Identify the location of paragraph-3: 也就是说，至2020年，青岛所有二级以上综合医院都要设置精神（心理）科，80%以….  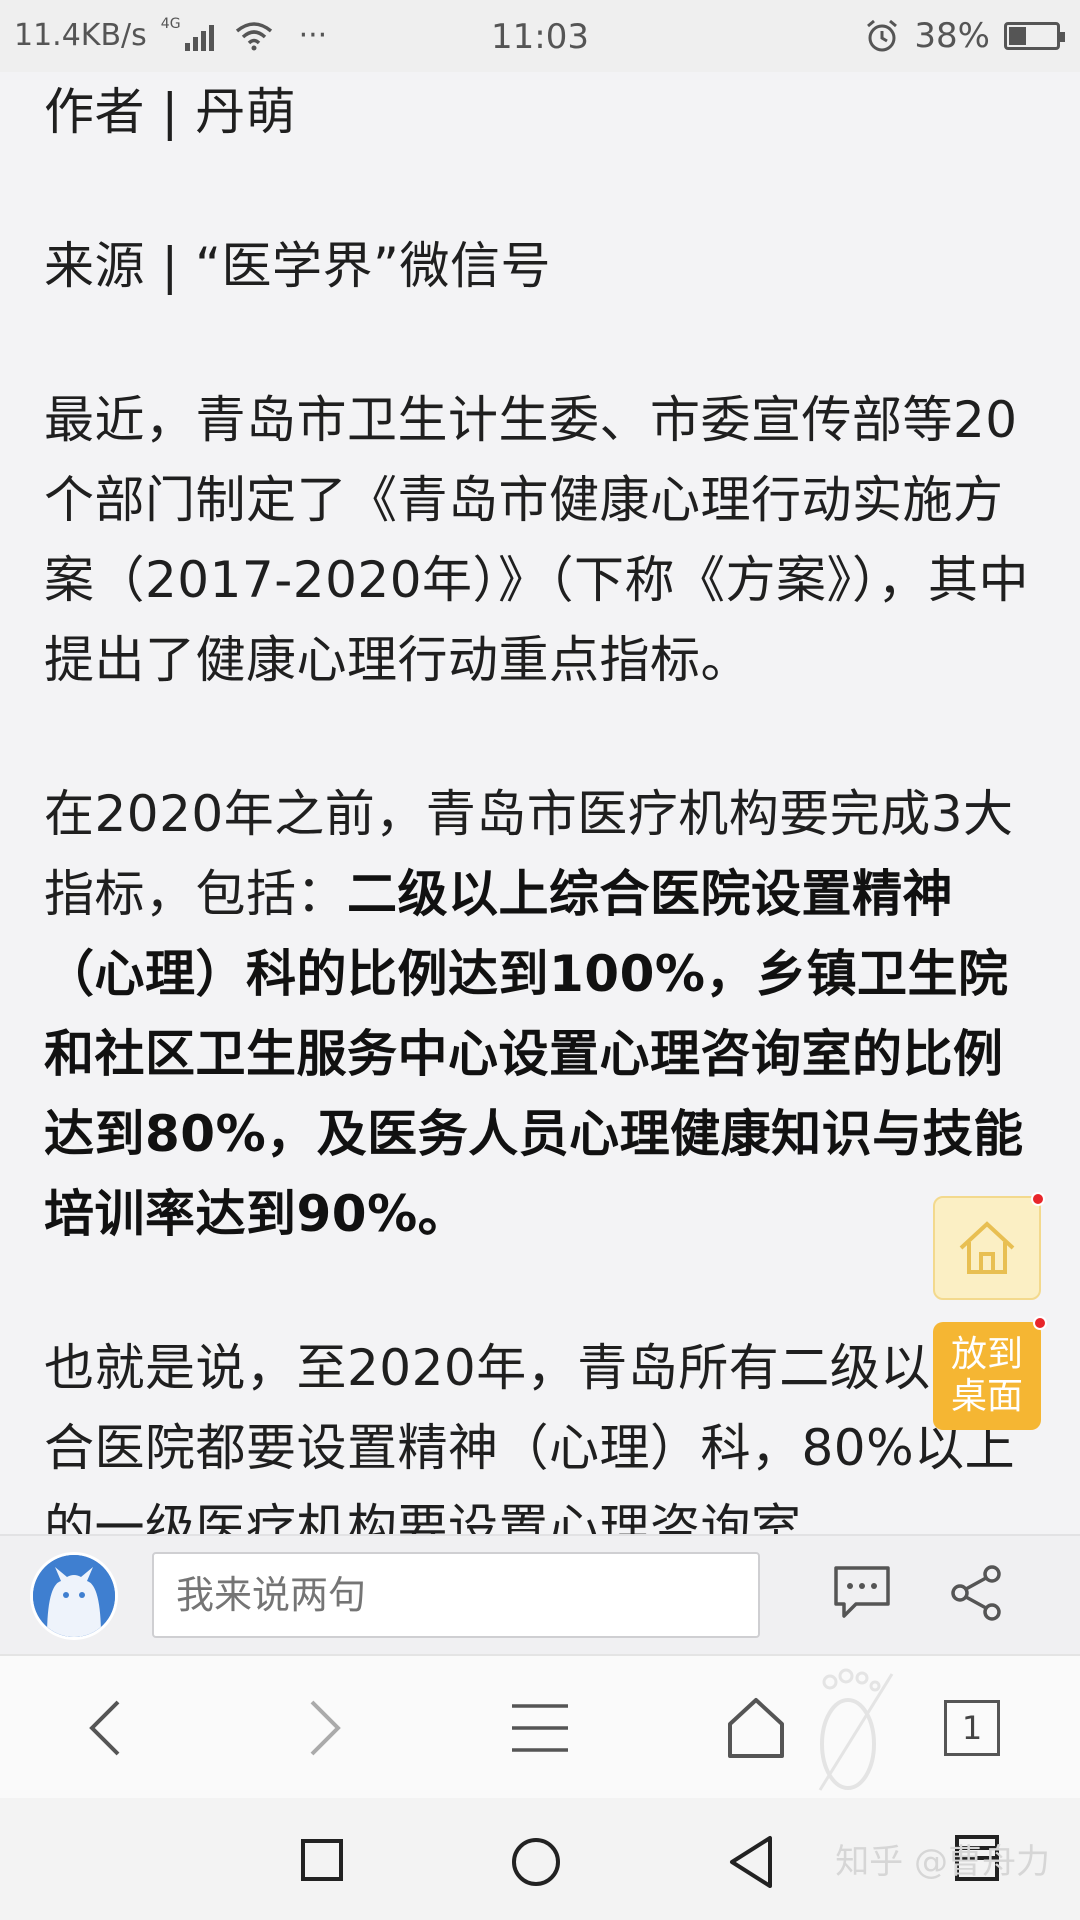
(538, 1436).